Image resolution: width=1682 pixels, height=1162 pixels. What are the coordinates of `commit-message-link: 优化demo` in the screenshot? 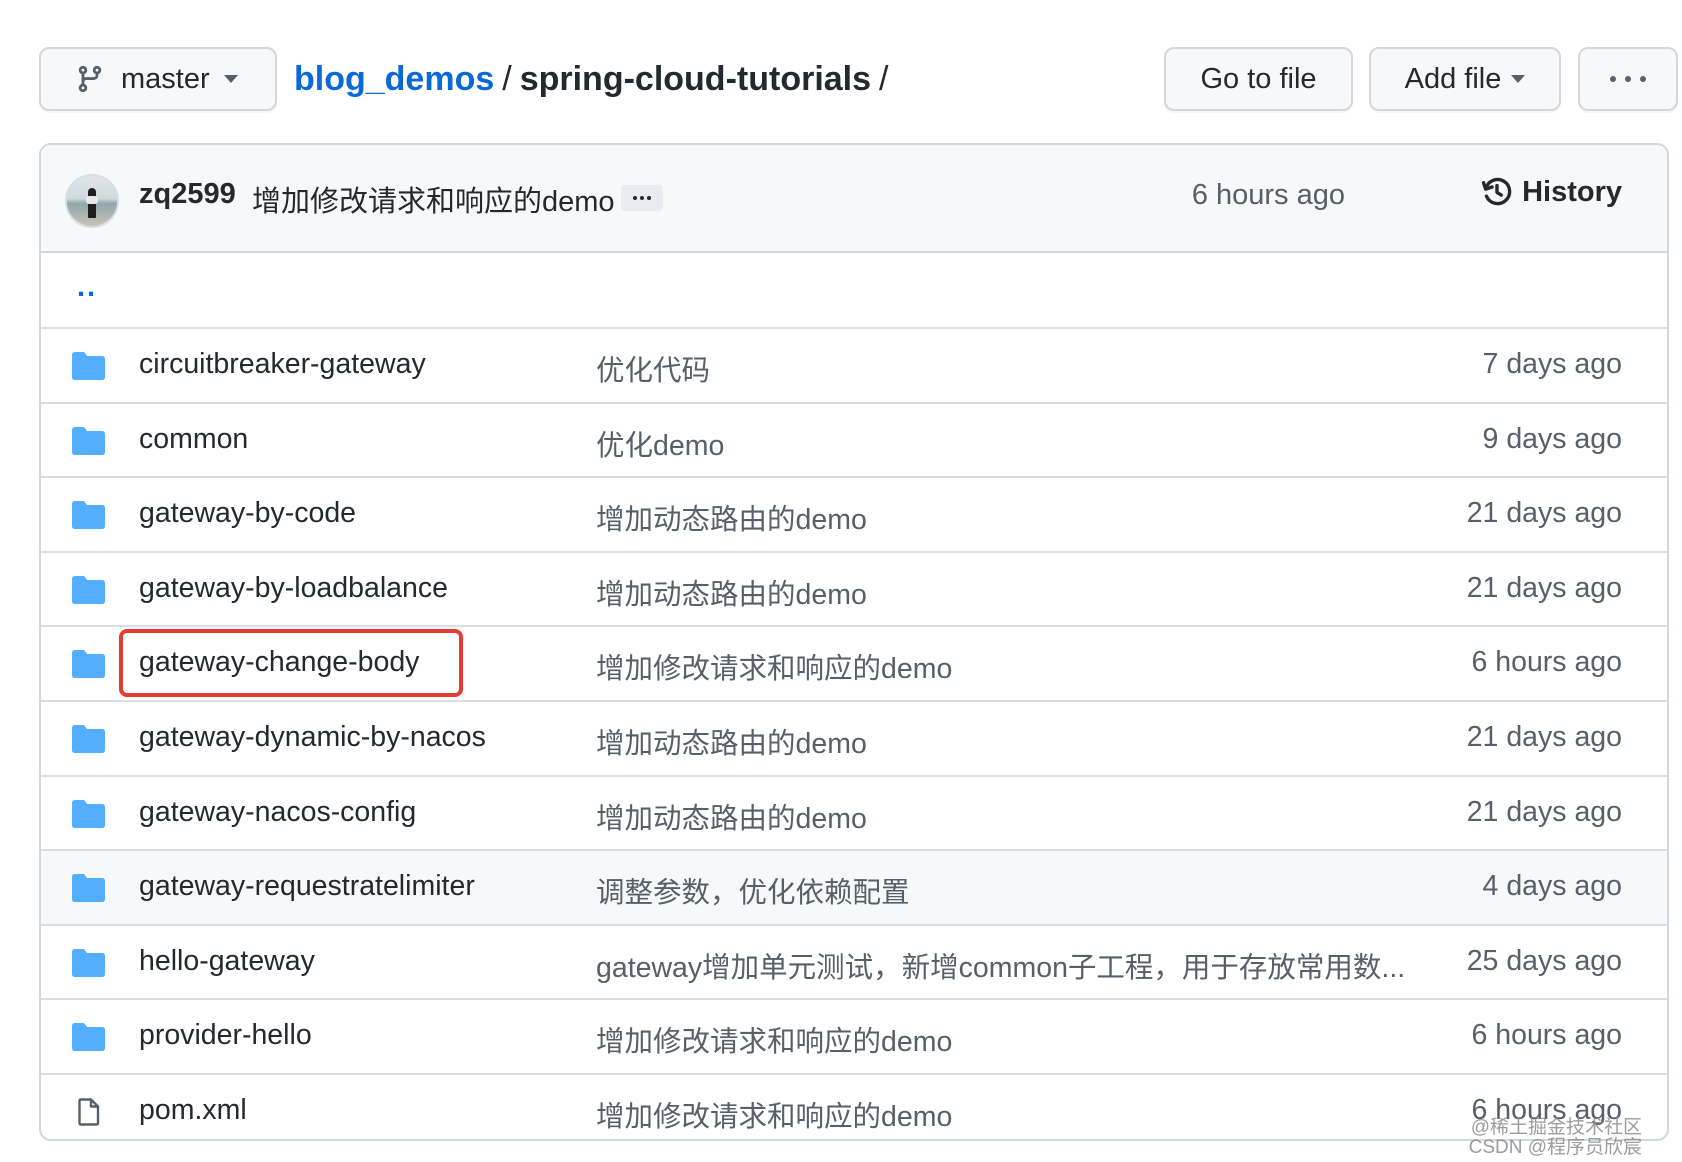 It's located at (660, 443).